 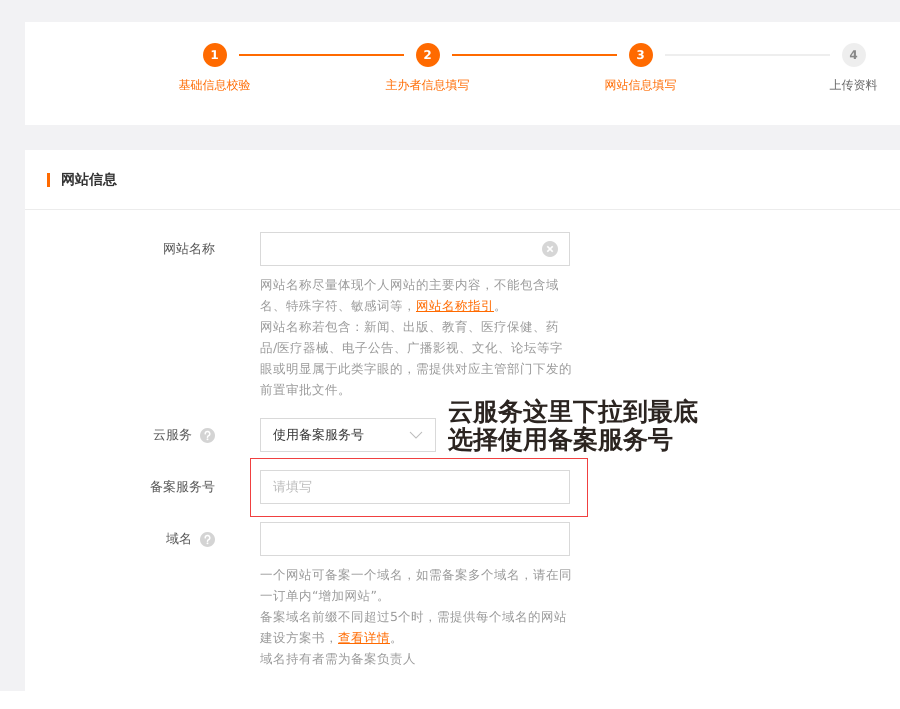 I want to click on step-label: 主办者信息填写, so click(x=428, y=85).